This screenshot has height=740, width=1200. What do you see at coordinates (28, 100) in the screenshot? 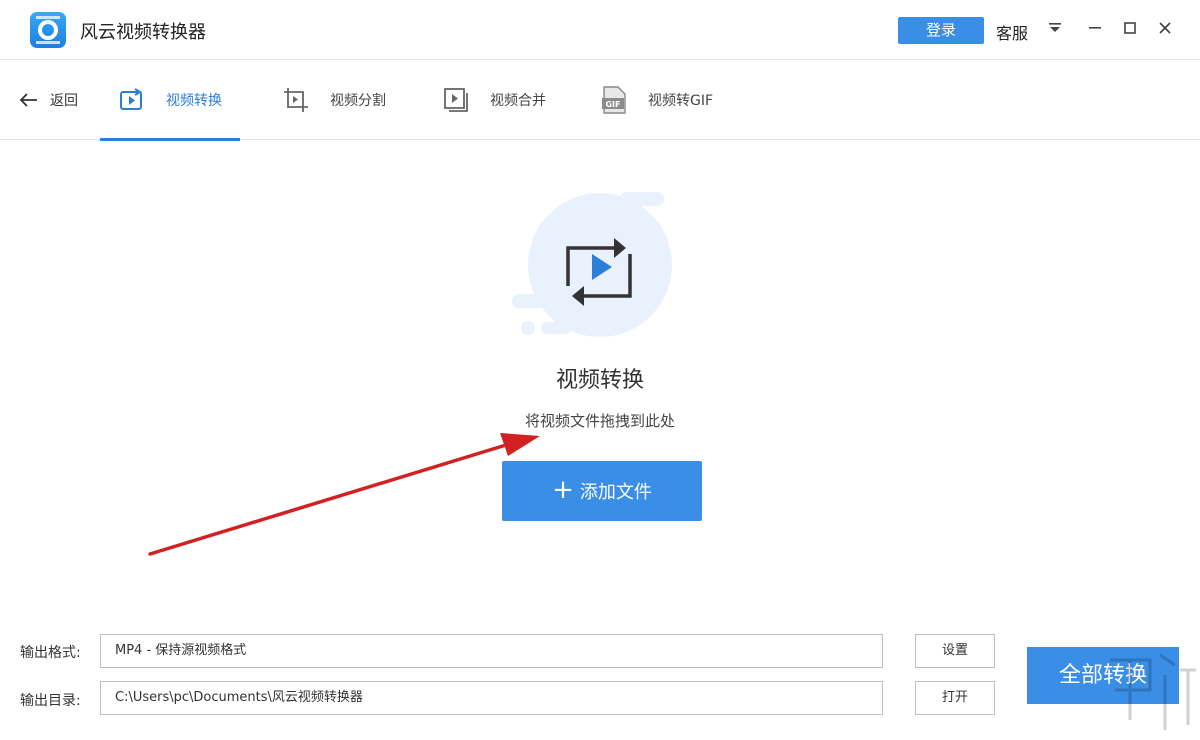
I see `arrow-left-icon` at bounding box center [28, 100].